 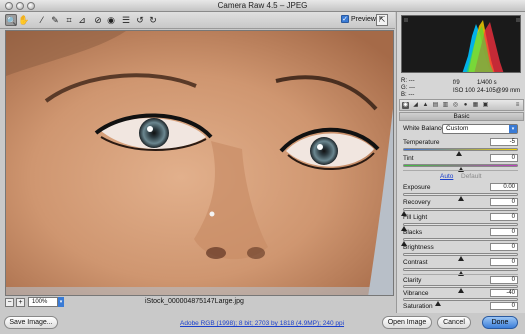 What do you see at coordinates (404, 95) in the screenshot?
I see `b-label: B:` at bounding box center [404, 95].